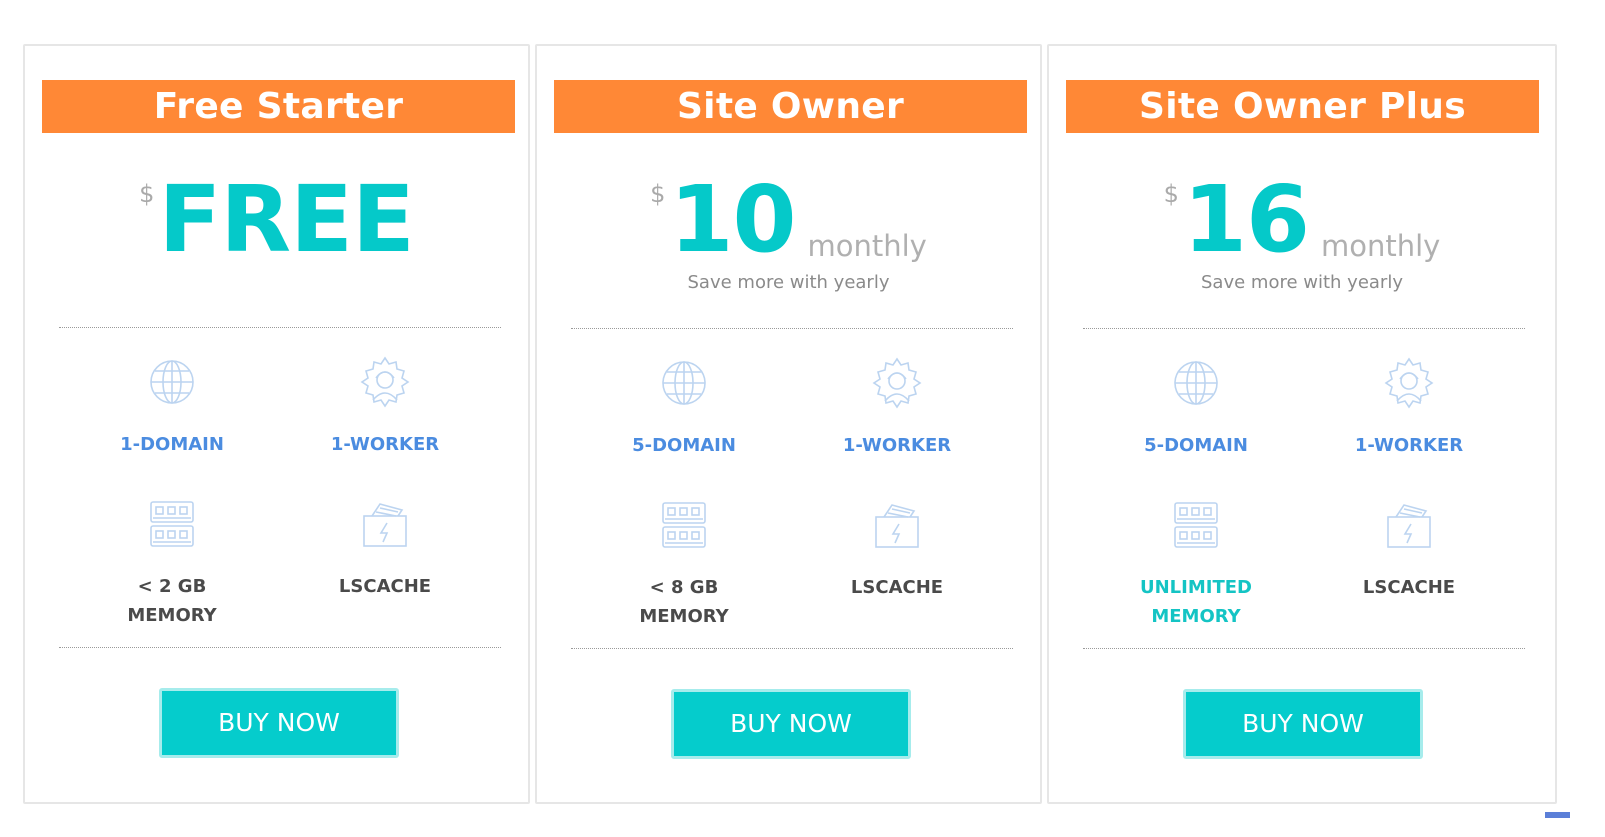 The width and height of the screenshot is (1605, 837). I want to click on memory-amount: < 2 GB, so click(172, 586).